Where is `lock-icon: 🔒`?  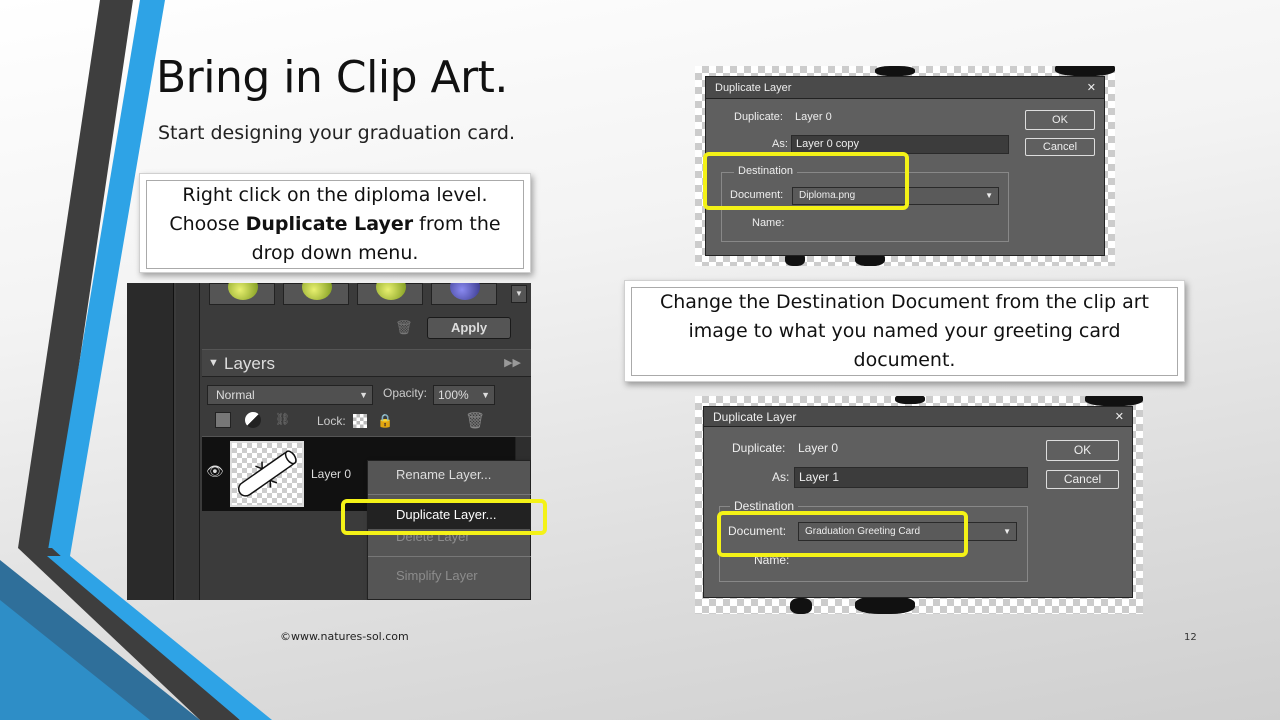 lock-icon: 🔒 is located at coordinates (385, 420).